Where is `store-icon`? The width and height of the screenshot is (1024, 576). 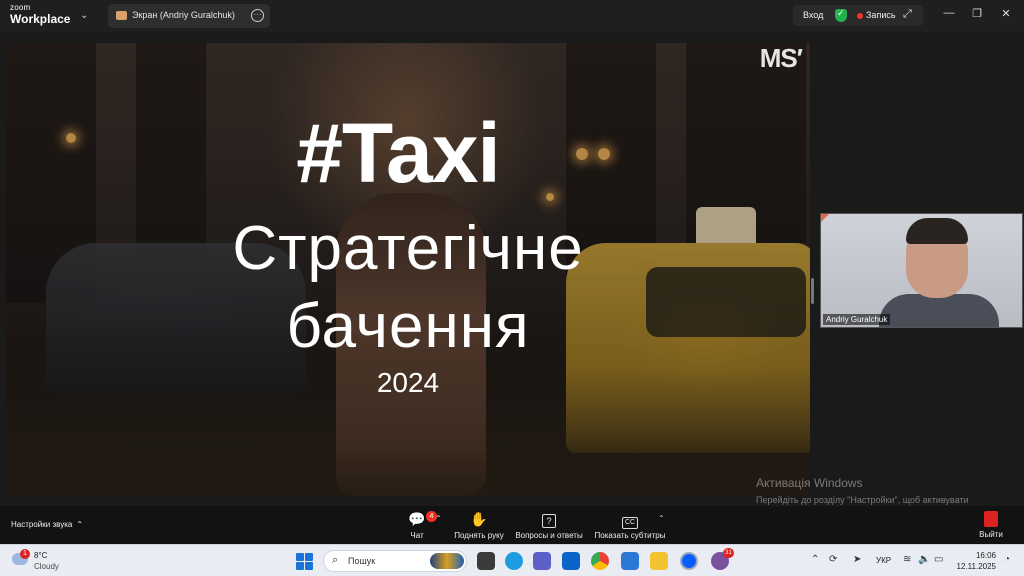 store-icon is located at coordinates (630, 561).